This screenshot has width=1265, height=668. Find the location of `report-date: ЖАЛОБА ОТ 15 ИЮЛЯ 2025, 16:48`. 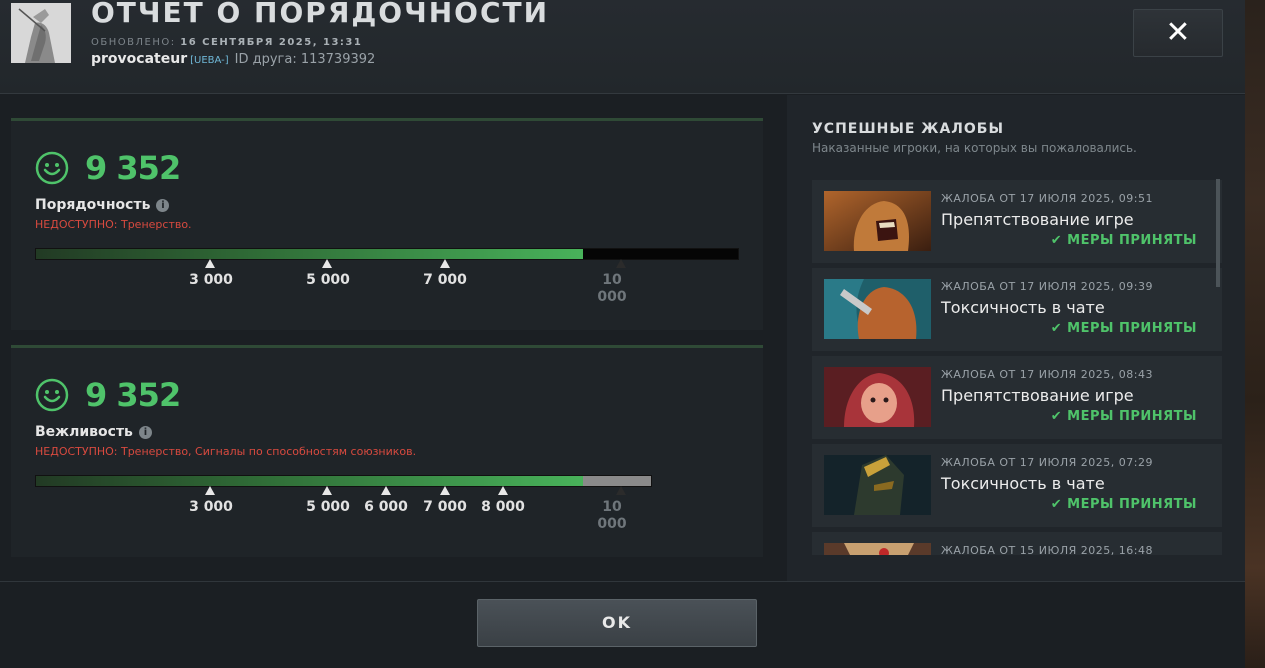

report-date: ЖАЛОБА ОТ 15 ИЮЛЯ 2025, 16:48 is located at coordinates (1047, 549).